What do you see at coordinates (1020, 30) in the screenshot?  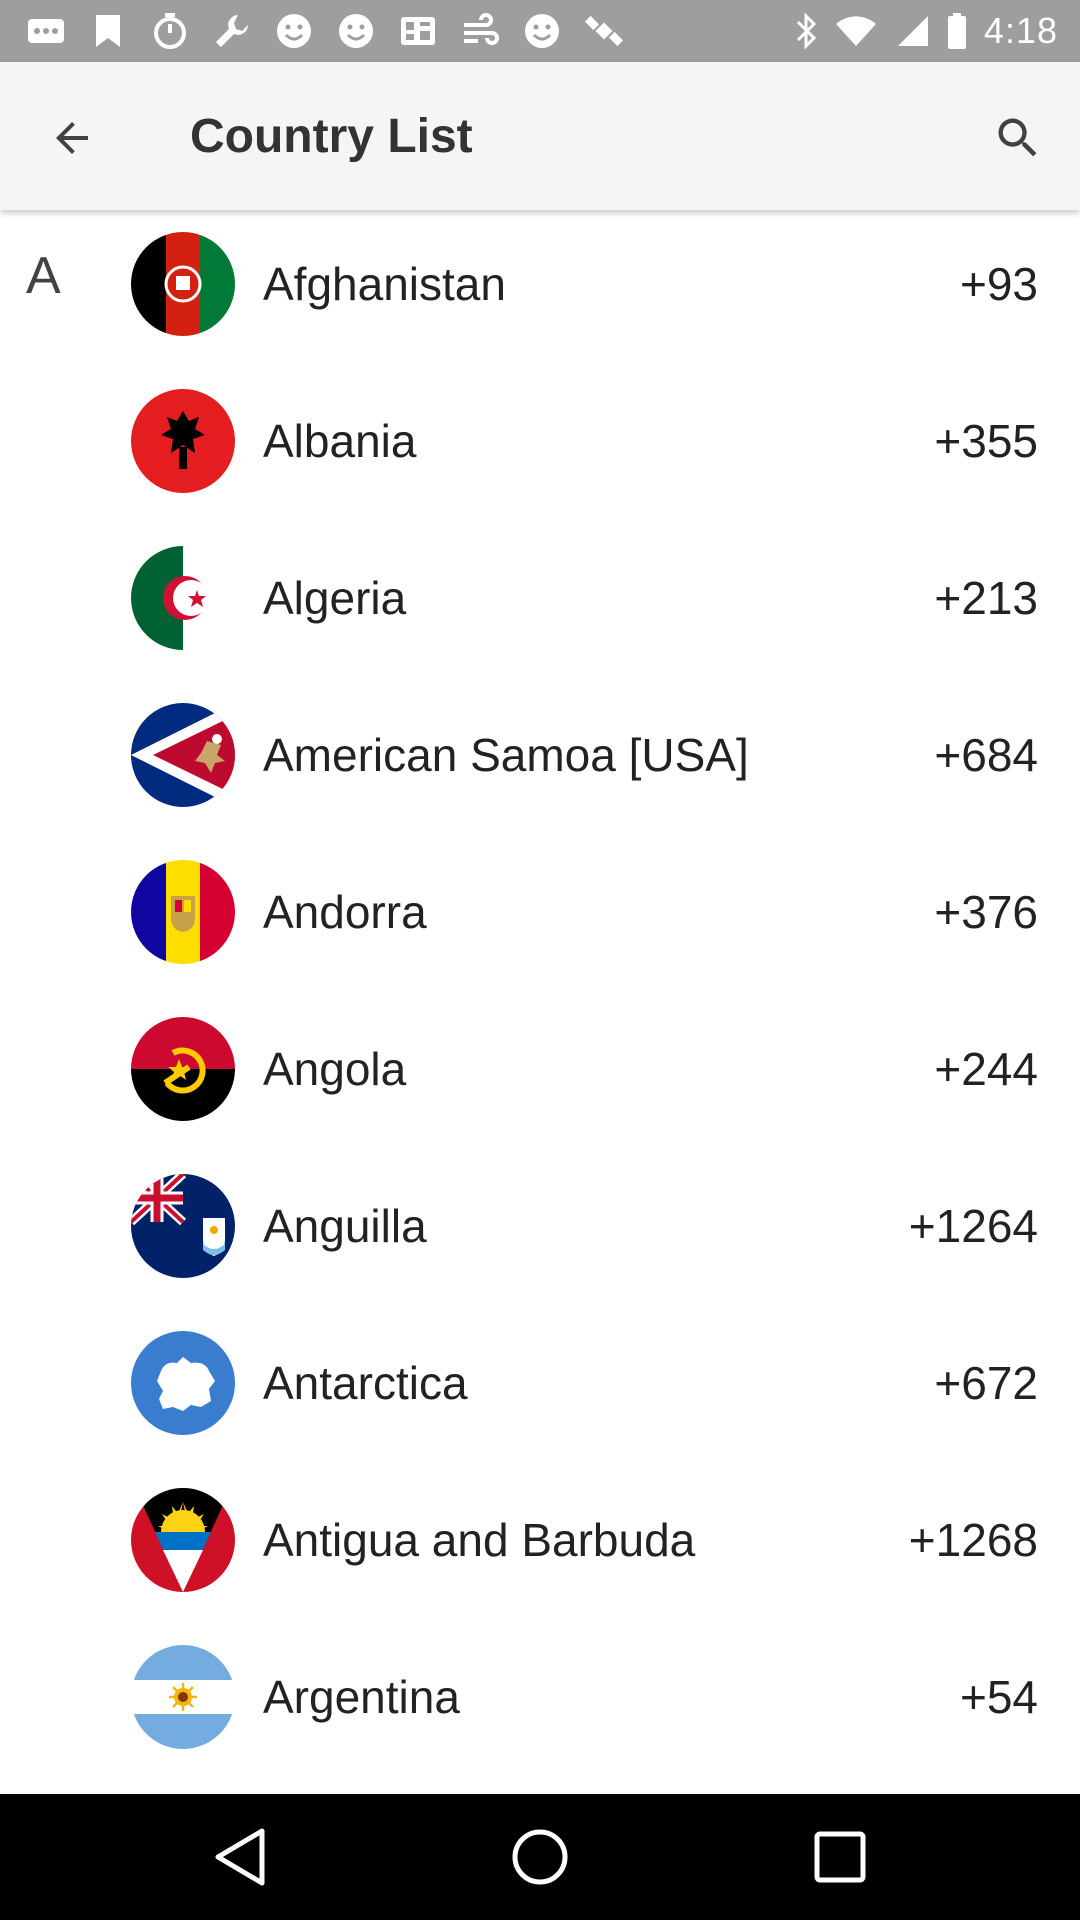 I see `status-time: 4:18` at bounding box center [1020, 30].